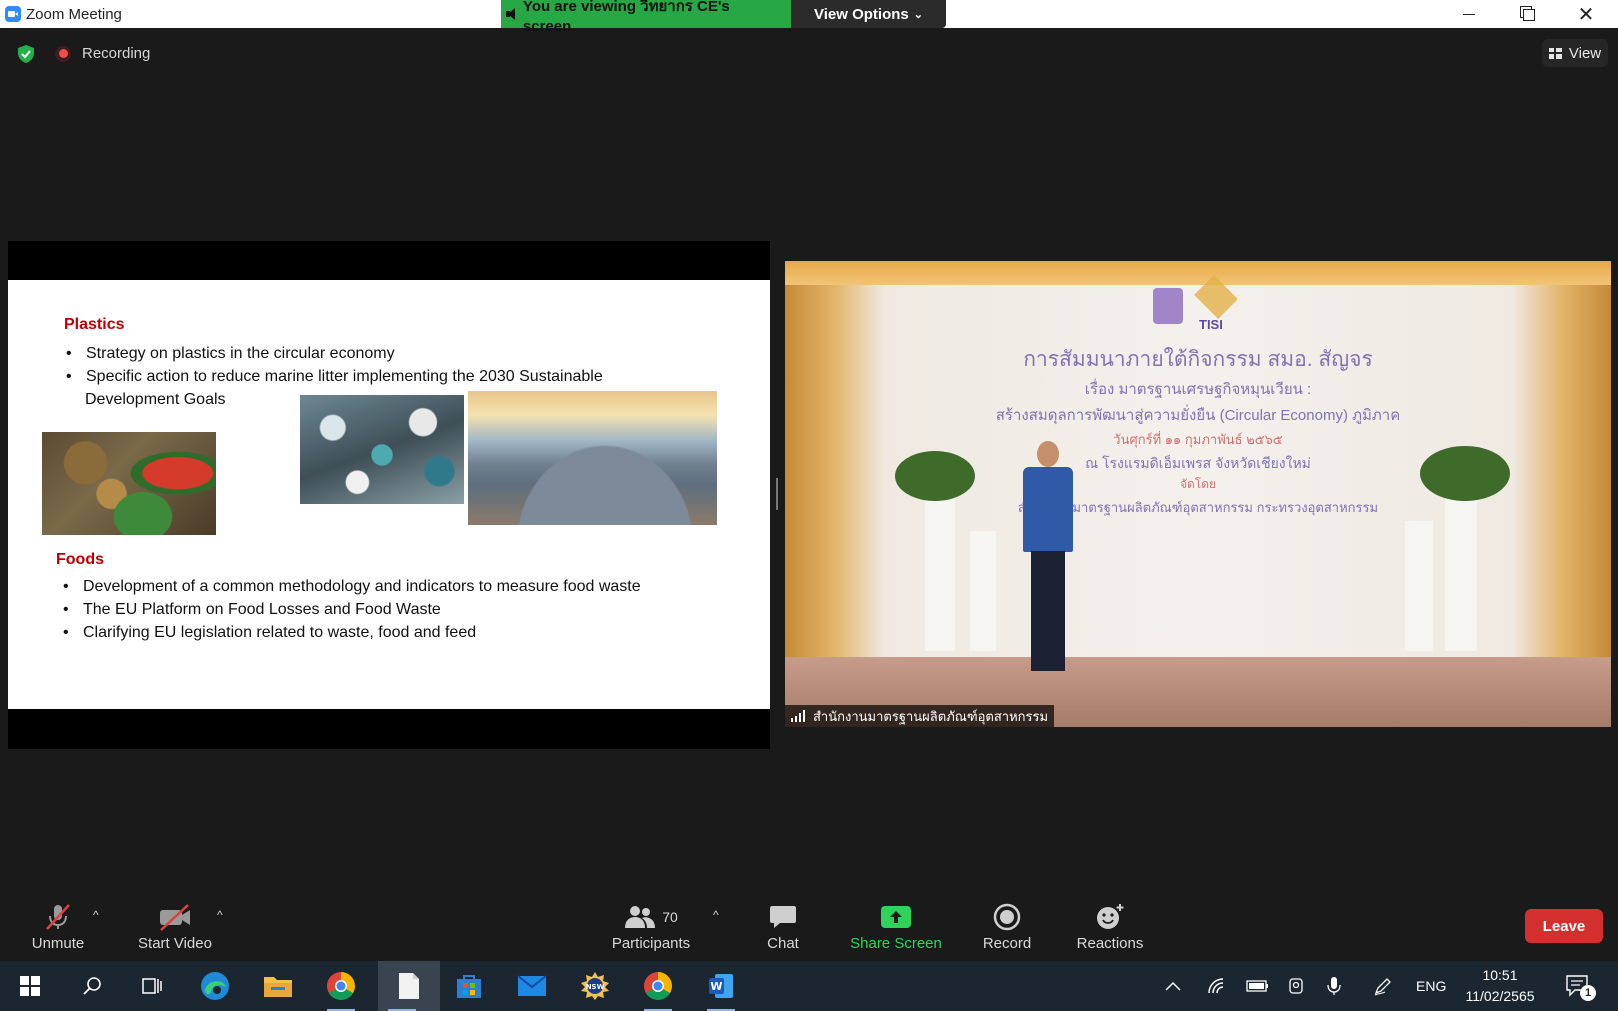 The width and height of the screenshot is (1618, 1011). Describe the element at coordinates (1198, 439) in the screenshot. I see `stage-line: วันศุกร์ที่ ๑๑ กุมภาพันธ์ ๒๕๖๕` at that location.